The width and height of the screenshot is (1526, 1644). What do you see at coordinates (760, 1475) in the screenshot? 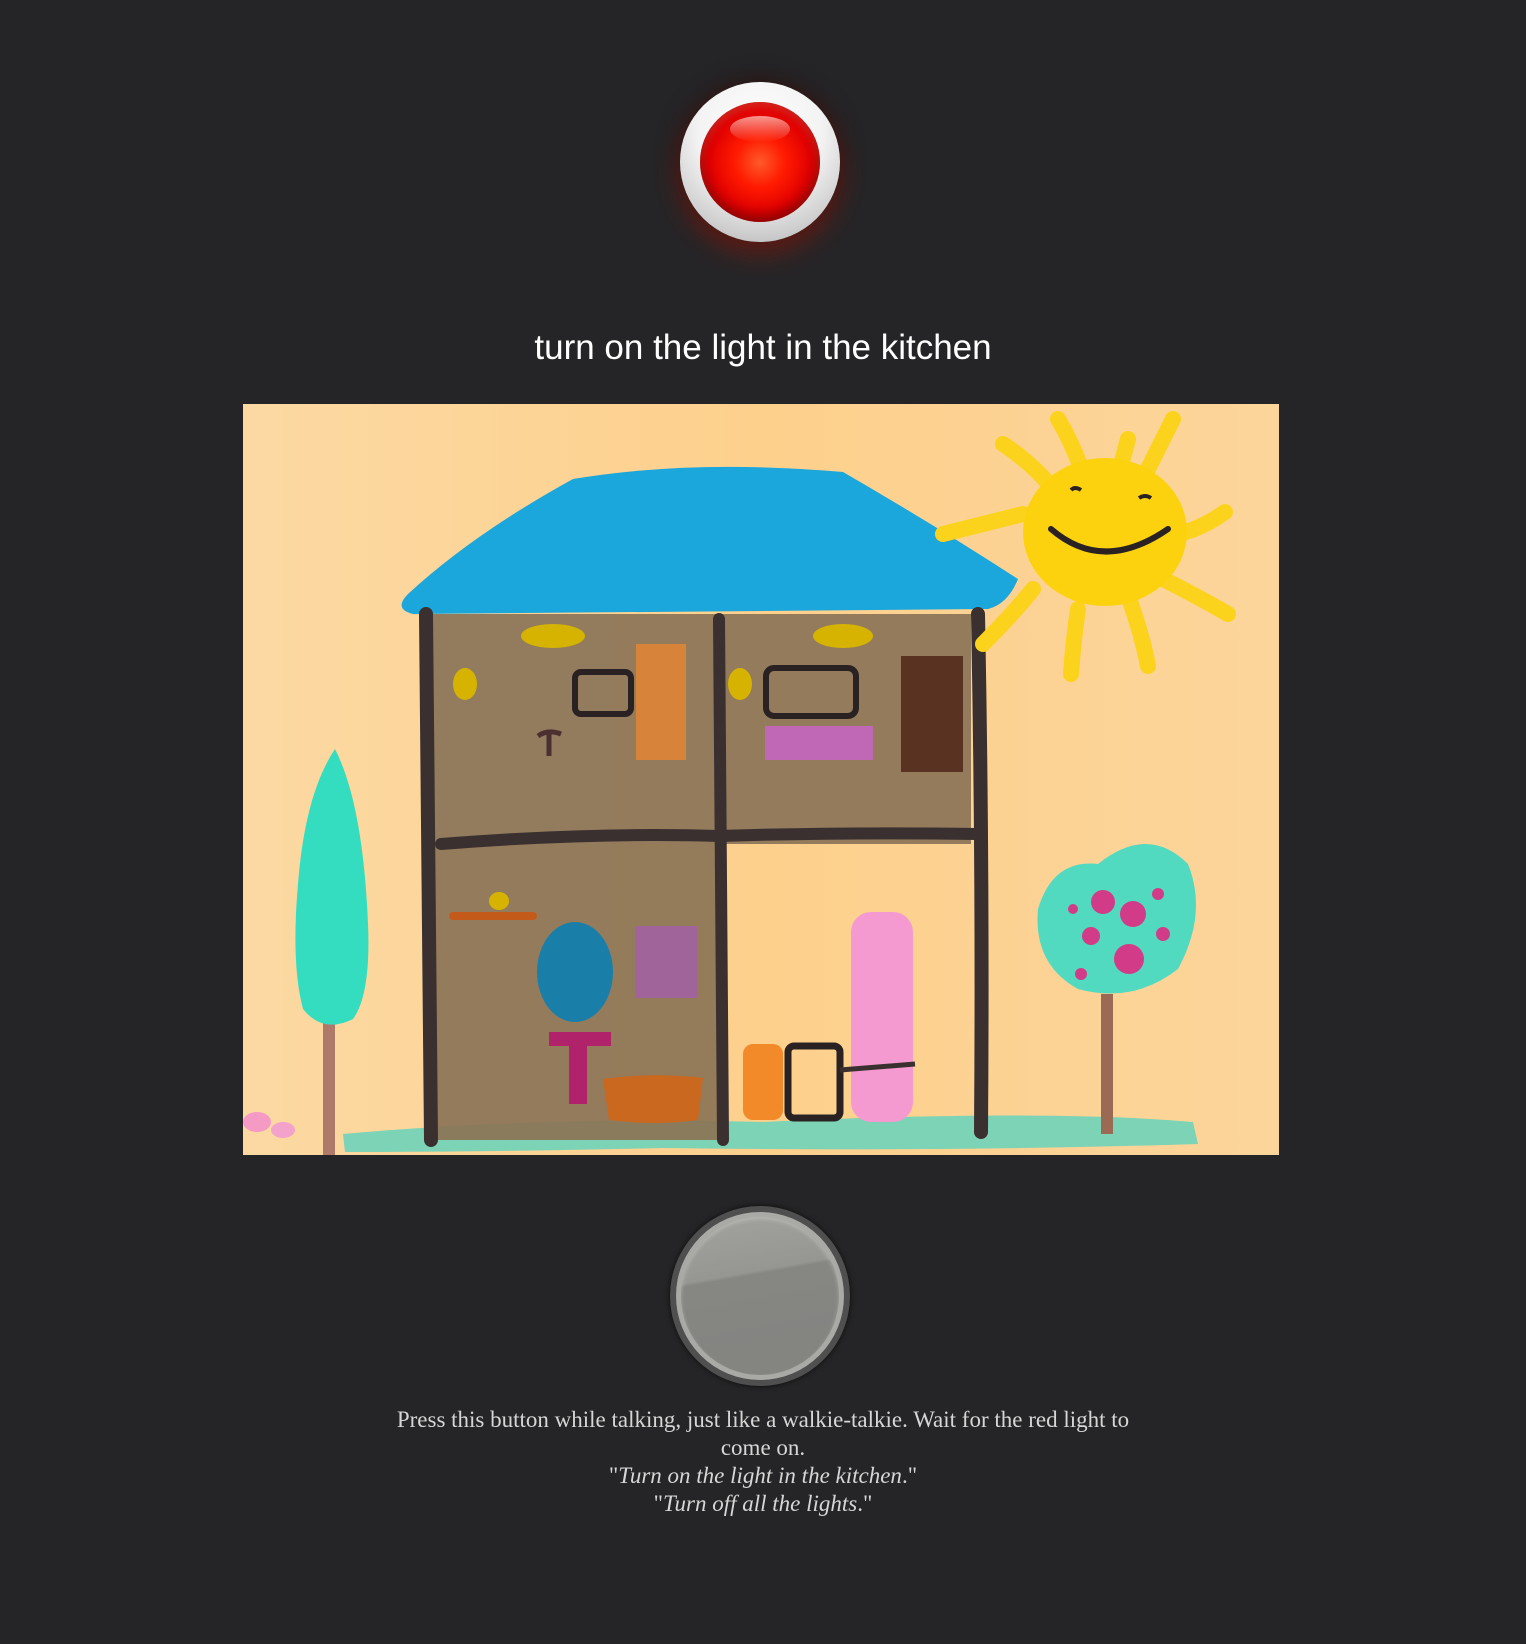
I see `example-command-1-text: Turn on the light in the kitchen` at bounding box center [760, 1475].